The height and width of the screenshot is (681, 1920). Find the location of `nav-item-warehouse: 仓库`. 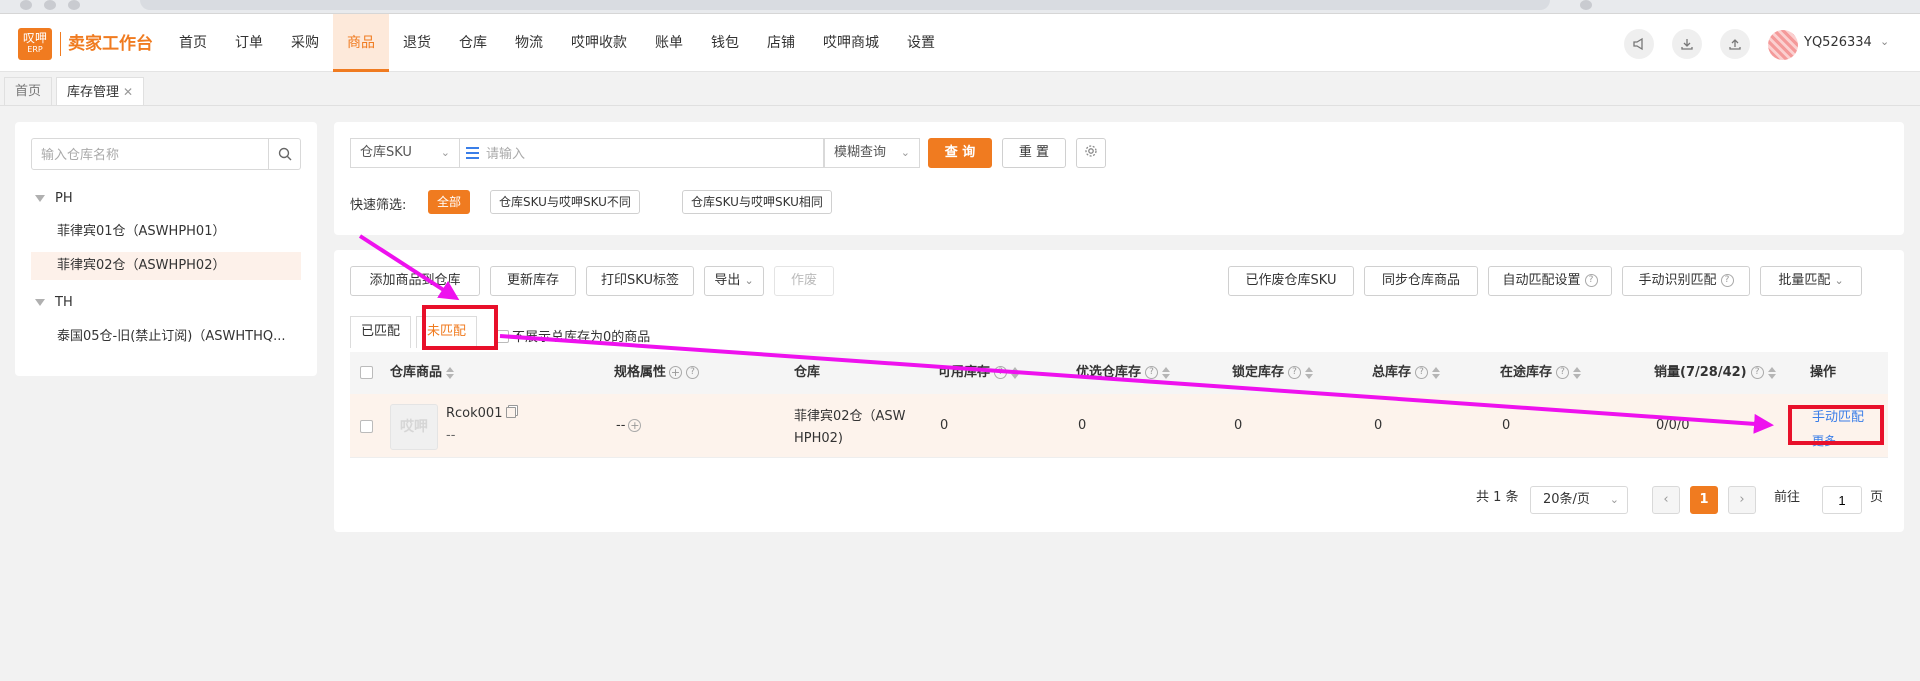

nav-item-warehouse: 仓库 is located at coordinates (473, 43).